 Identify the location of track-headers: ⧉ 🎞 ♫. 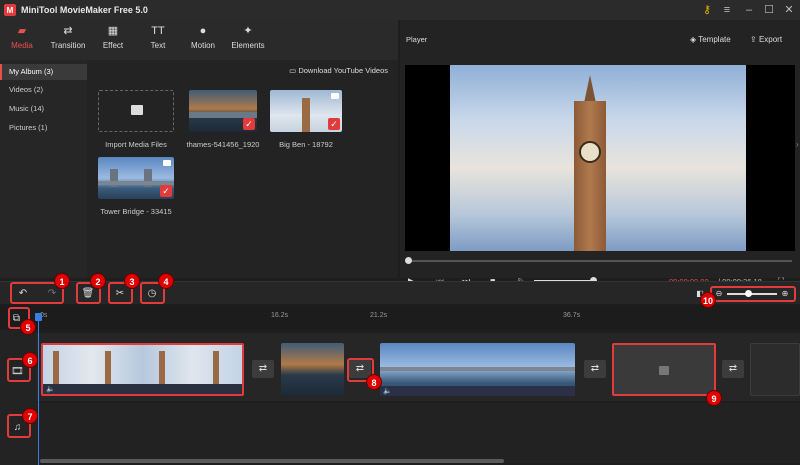
(18, 389).